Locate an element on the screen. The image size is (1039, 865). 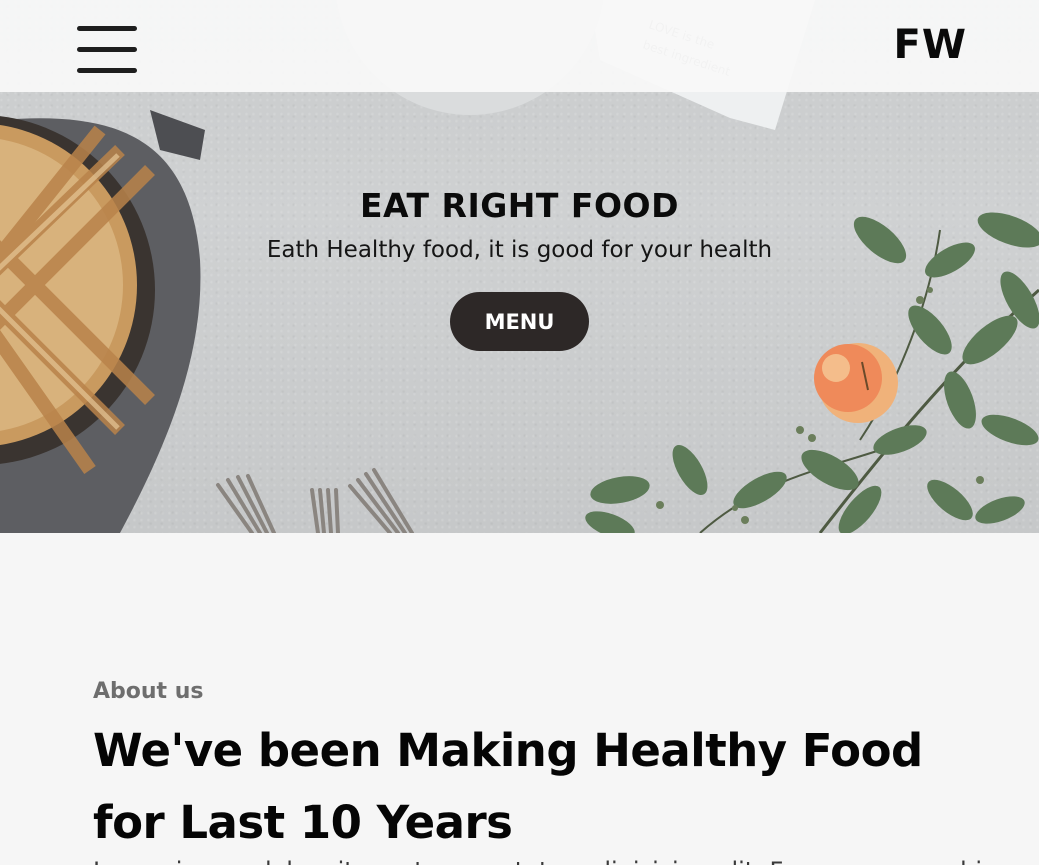
about-label: About us is located at coordinates (148, 691).